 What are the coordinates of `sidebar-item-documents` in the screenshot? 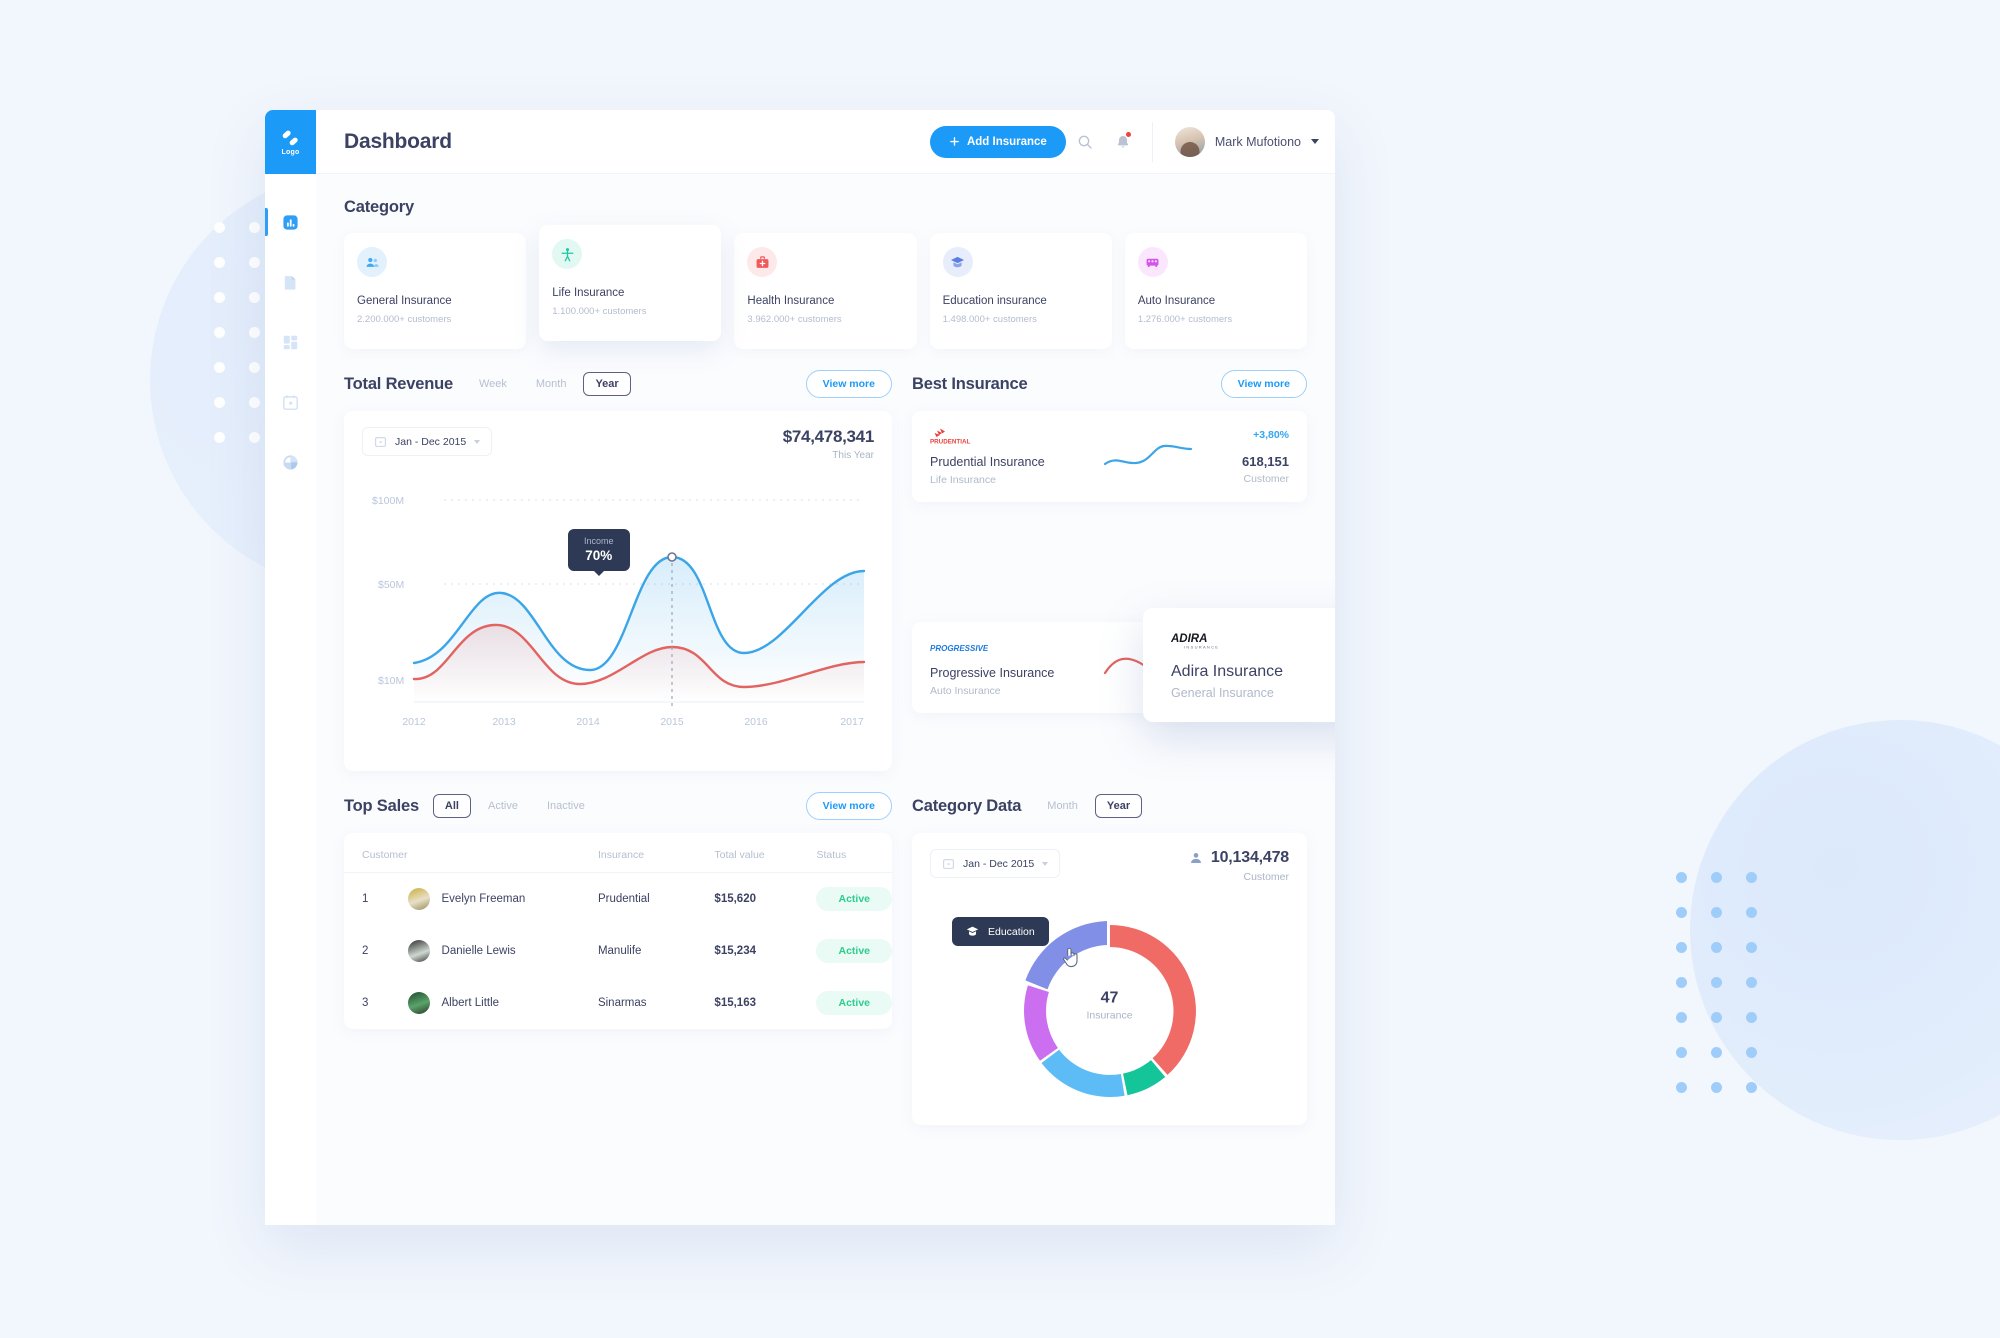 It's located at (290, 282).